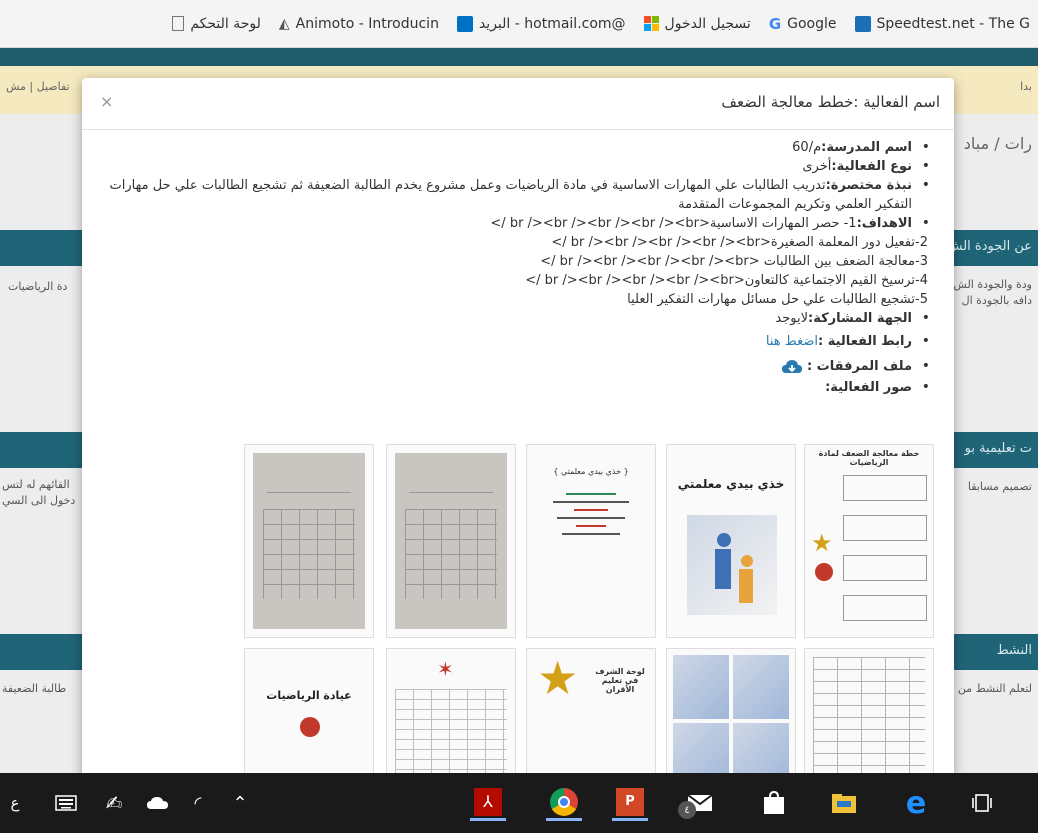 The width and height of the screenshot is (1038, 833). Describe the element at coordinates (865, 341) in the screenshot. I see `link-label: رابط الفعالية :` at that location.